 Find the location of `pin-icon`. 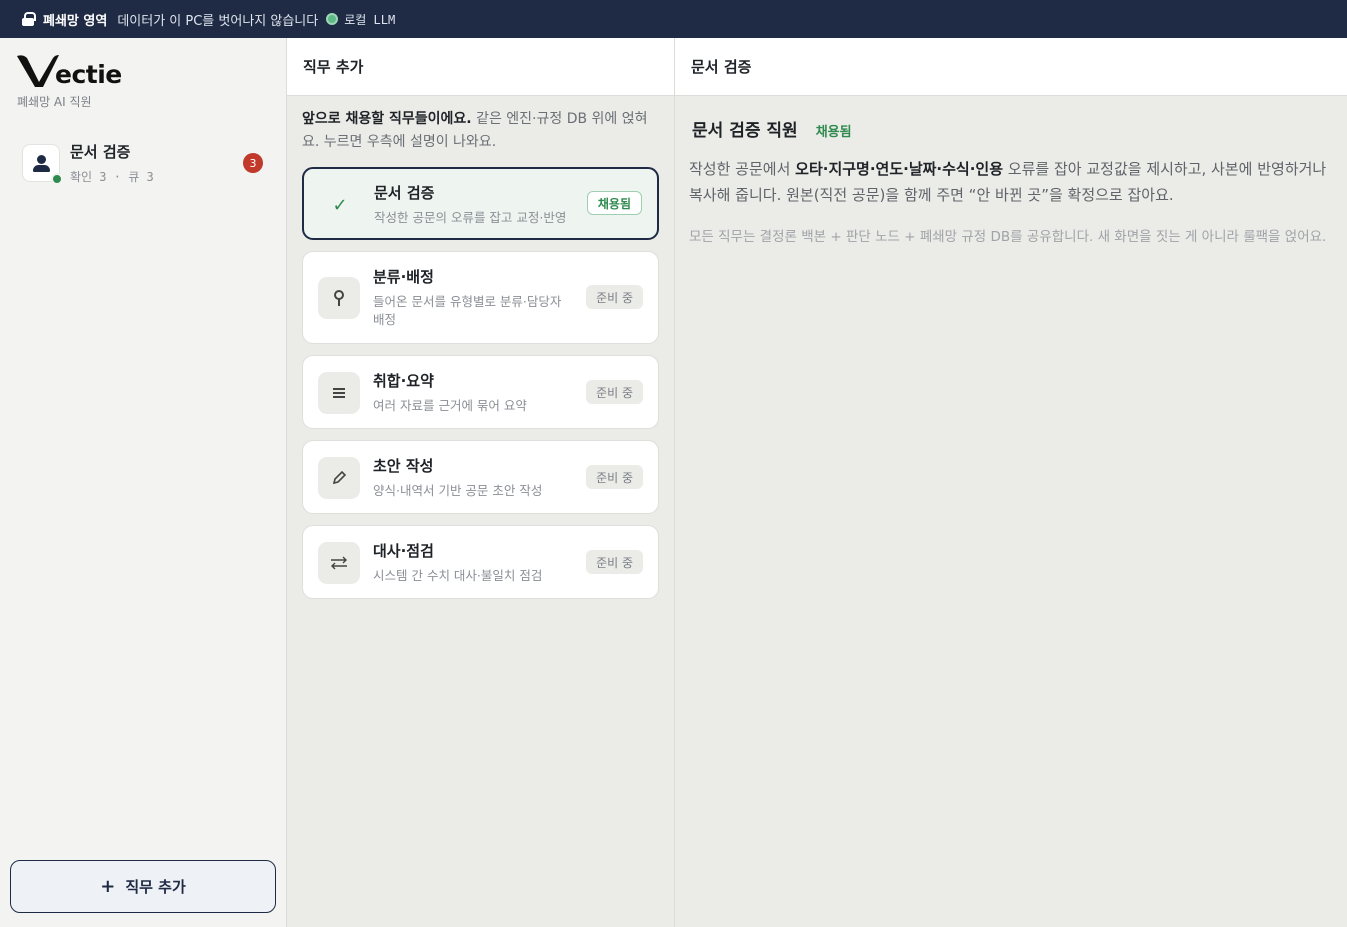

pin-icon is located at coordinates (339, 298).